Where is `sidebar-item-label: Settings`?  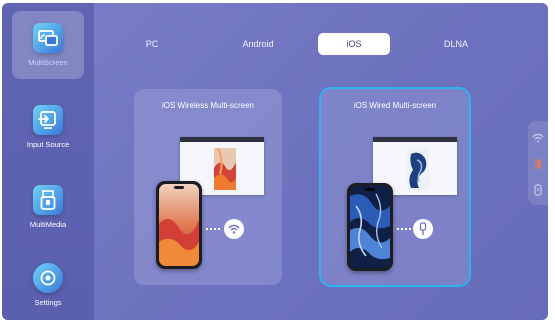
sidebar-item-label: Settings is located at coordinates (48, 302).